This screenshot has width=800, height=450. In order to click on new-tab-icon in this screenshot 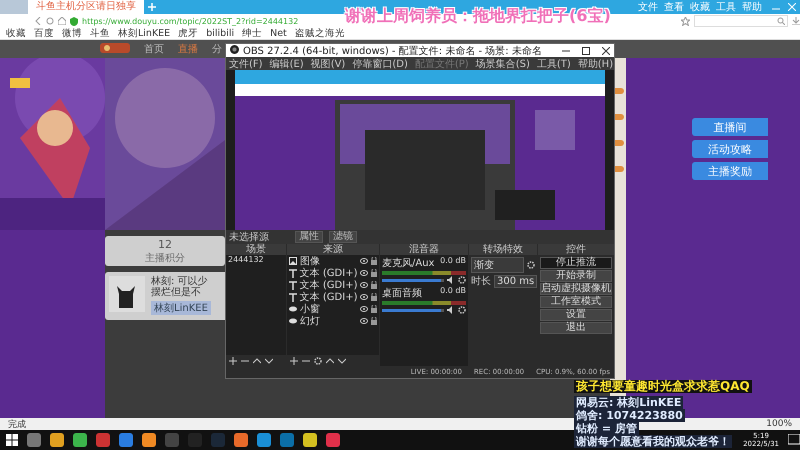, I will do `click(152, 7)`.